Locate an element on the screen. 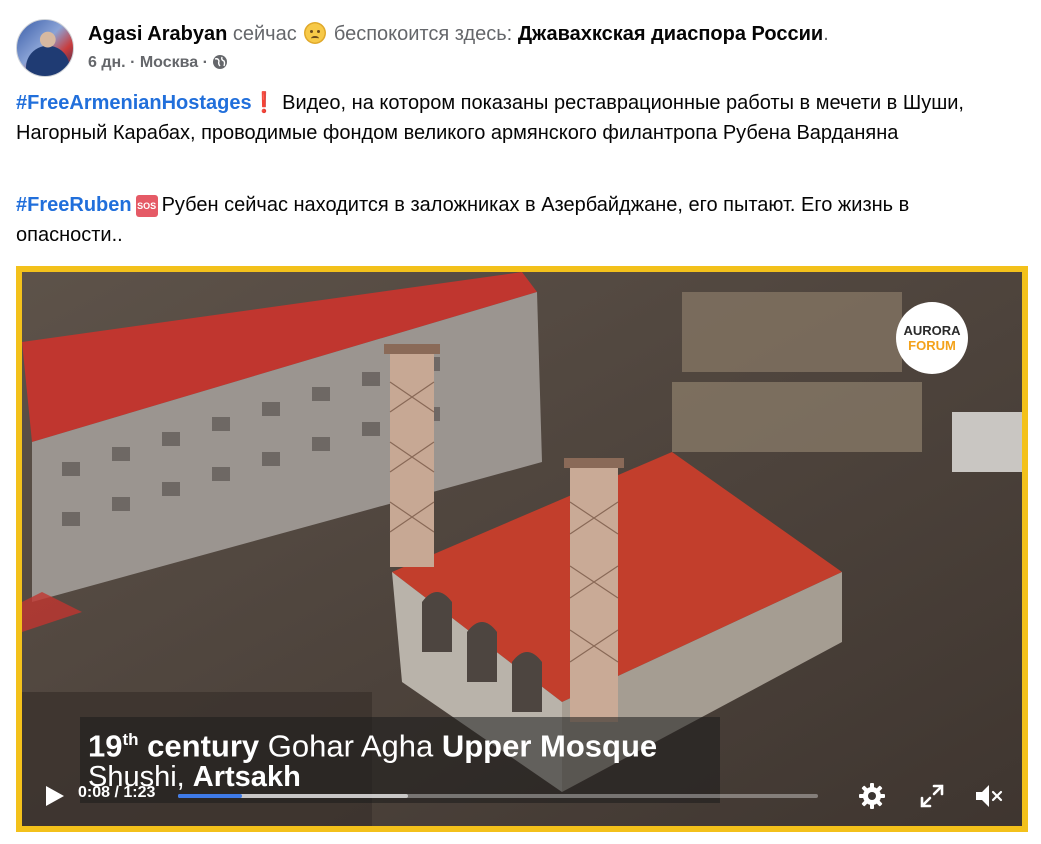  feeling-text: беспокоится здесь: is located at coordinates (423, 34).